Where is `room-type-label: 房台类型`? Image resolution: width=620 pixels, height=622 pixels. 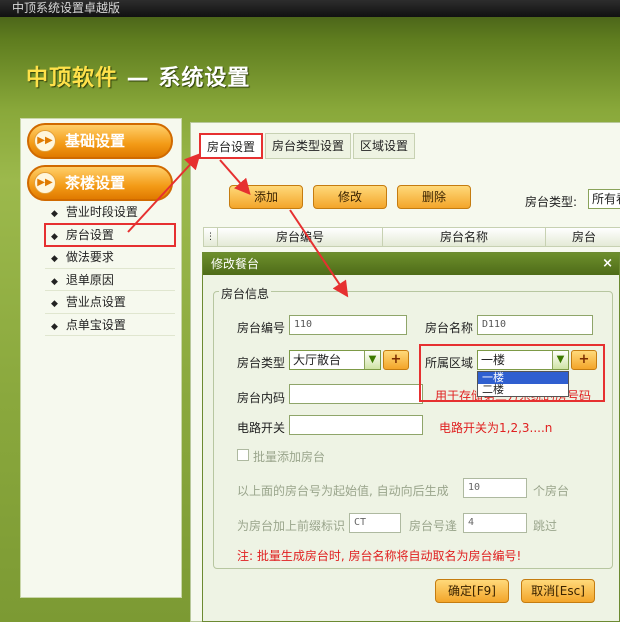 room-type-label: 房台类型 is located at coordinates (261, 363).